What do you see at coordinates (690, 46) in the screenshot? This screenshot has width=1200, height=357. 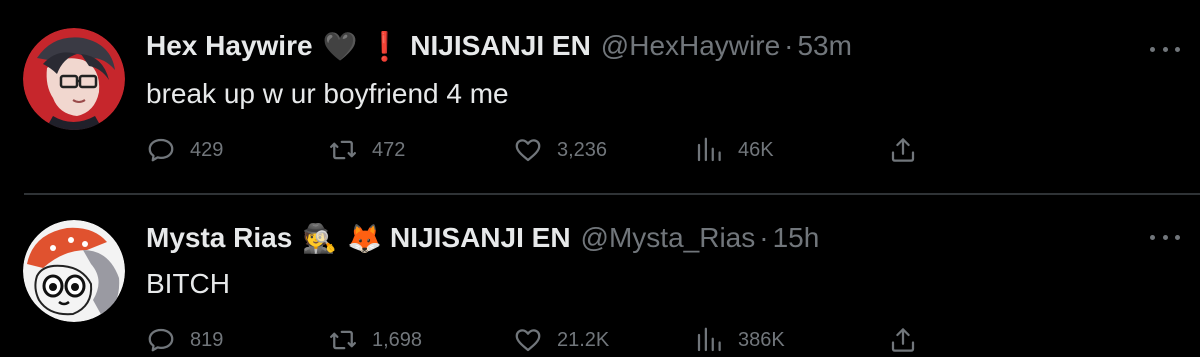 I see `author-handle: @HexHaywire` at bounding box center [690, 46].